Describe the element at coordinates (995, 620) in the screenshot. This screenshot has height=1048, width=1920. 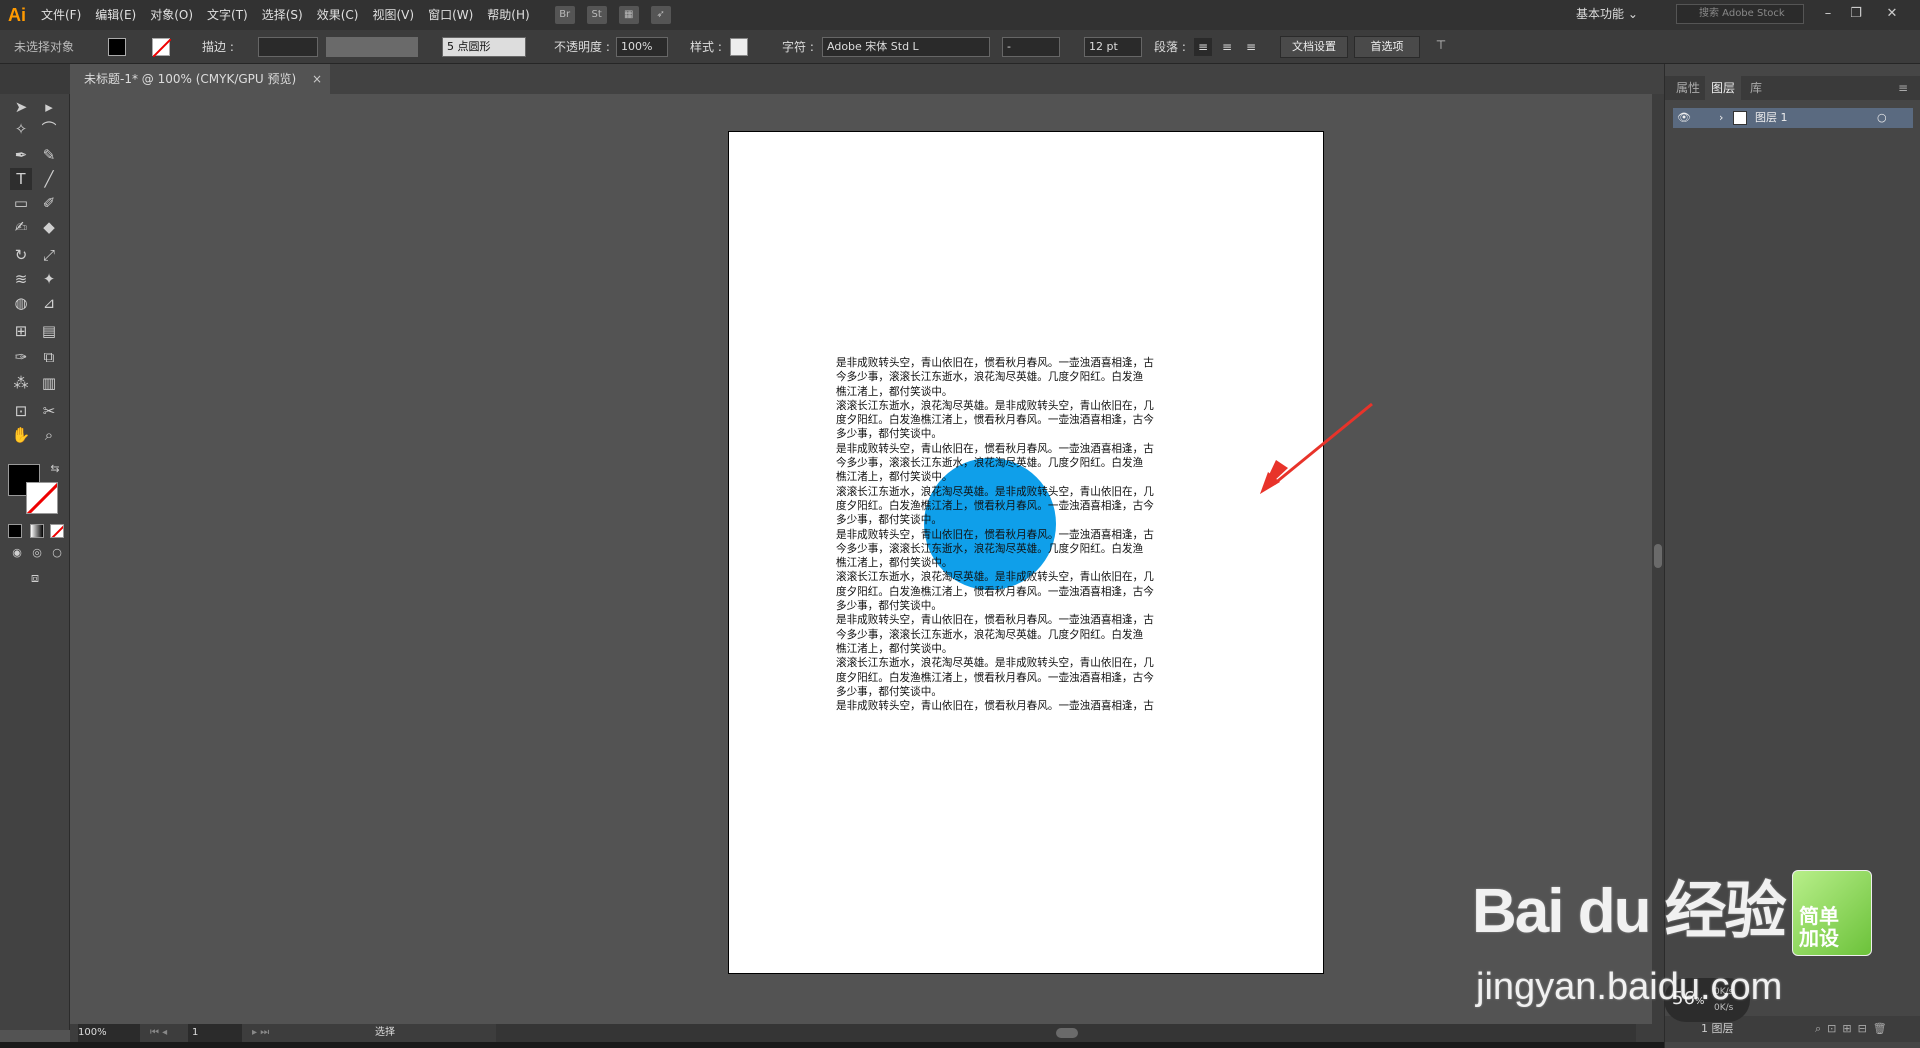
I see `text-line: 是非成败转头空，青山依旧在，惯看秋月春风。一壶浊酒喜相逢，古` at that location.